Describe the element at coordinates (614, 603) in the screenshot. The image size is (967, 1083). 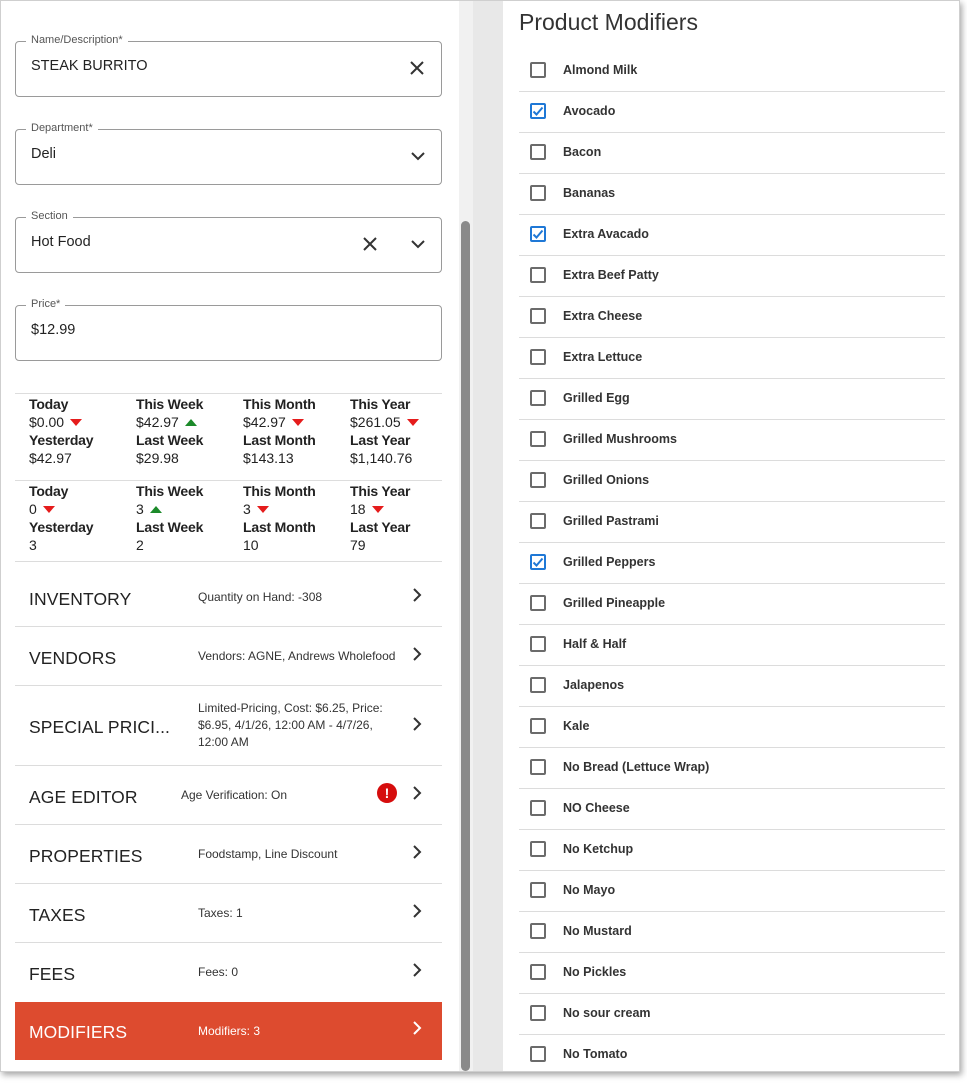
I see `modifier-label: Grilled Pineapple` at that location.